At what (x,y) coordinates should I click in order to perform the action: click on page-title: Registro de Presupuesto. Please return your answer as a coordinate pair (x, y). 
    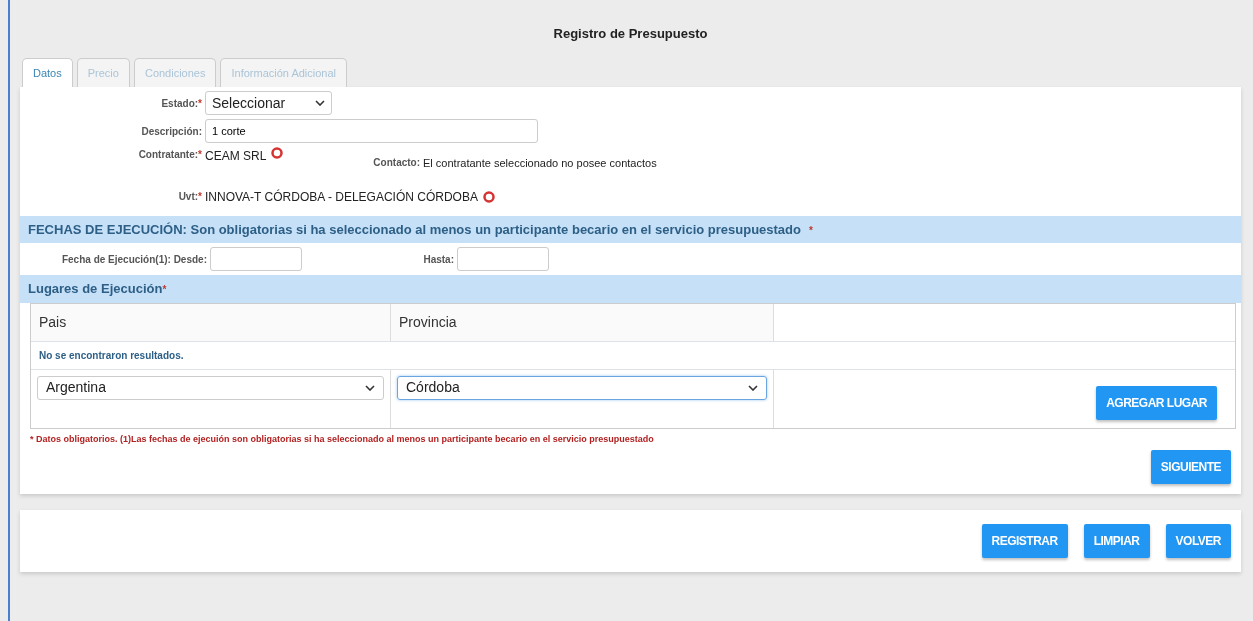
    Looking at the image, I should click on (630, 34).